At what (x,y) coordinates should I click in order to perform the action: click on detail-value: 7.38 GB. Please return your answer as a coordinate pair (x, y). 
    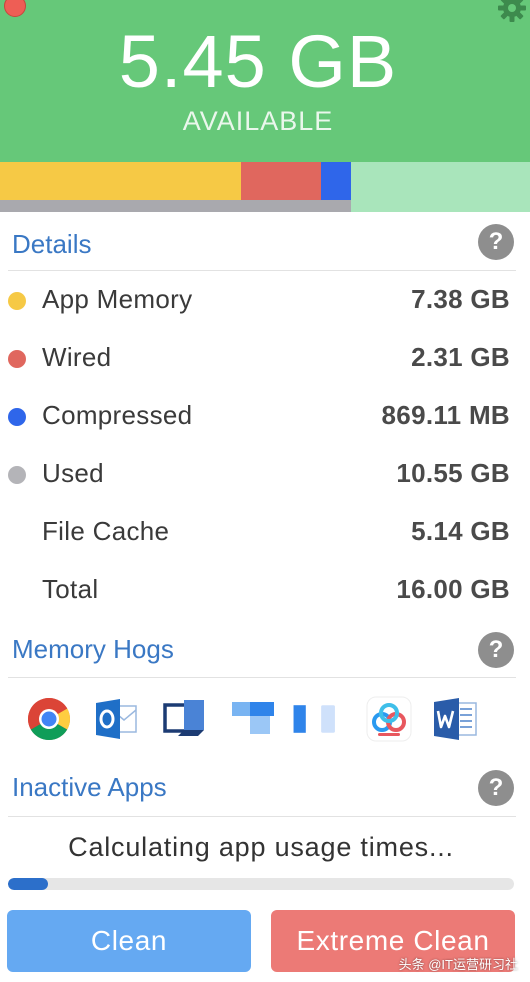
    Looking at the image, I should click on (460, 299).